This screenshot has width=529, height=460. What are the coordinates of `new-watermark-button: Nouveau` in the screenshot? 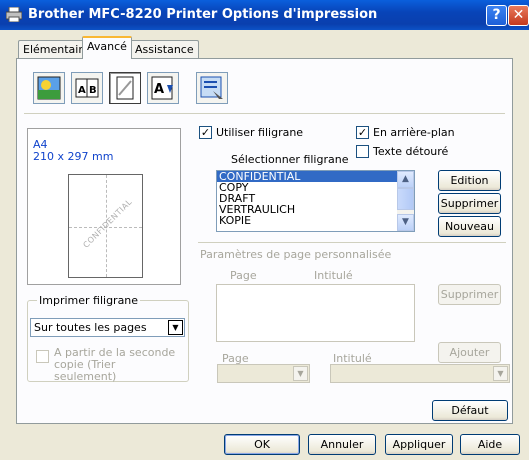 It's located at (469, 226).